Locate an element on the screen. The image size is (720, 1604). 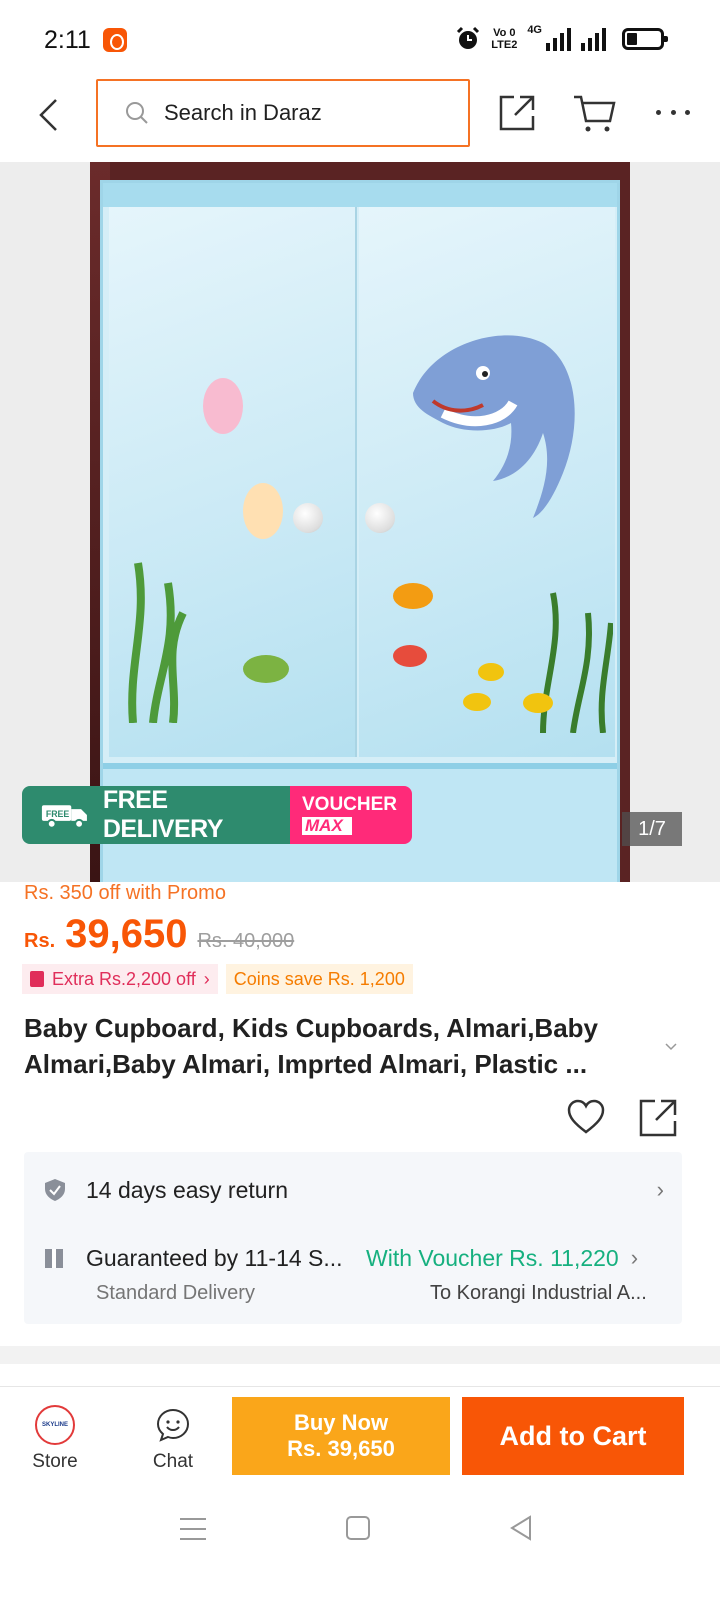
svg-text: FREE is located at coordinates (58, 814).